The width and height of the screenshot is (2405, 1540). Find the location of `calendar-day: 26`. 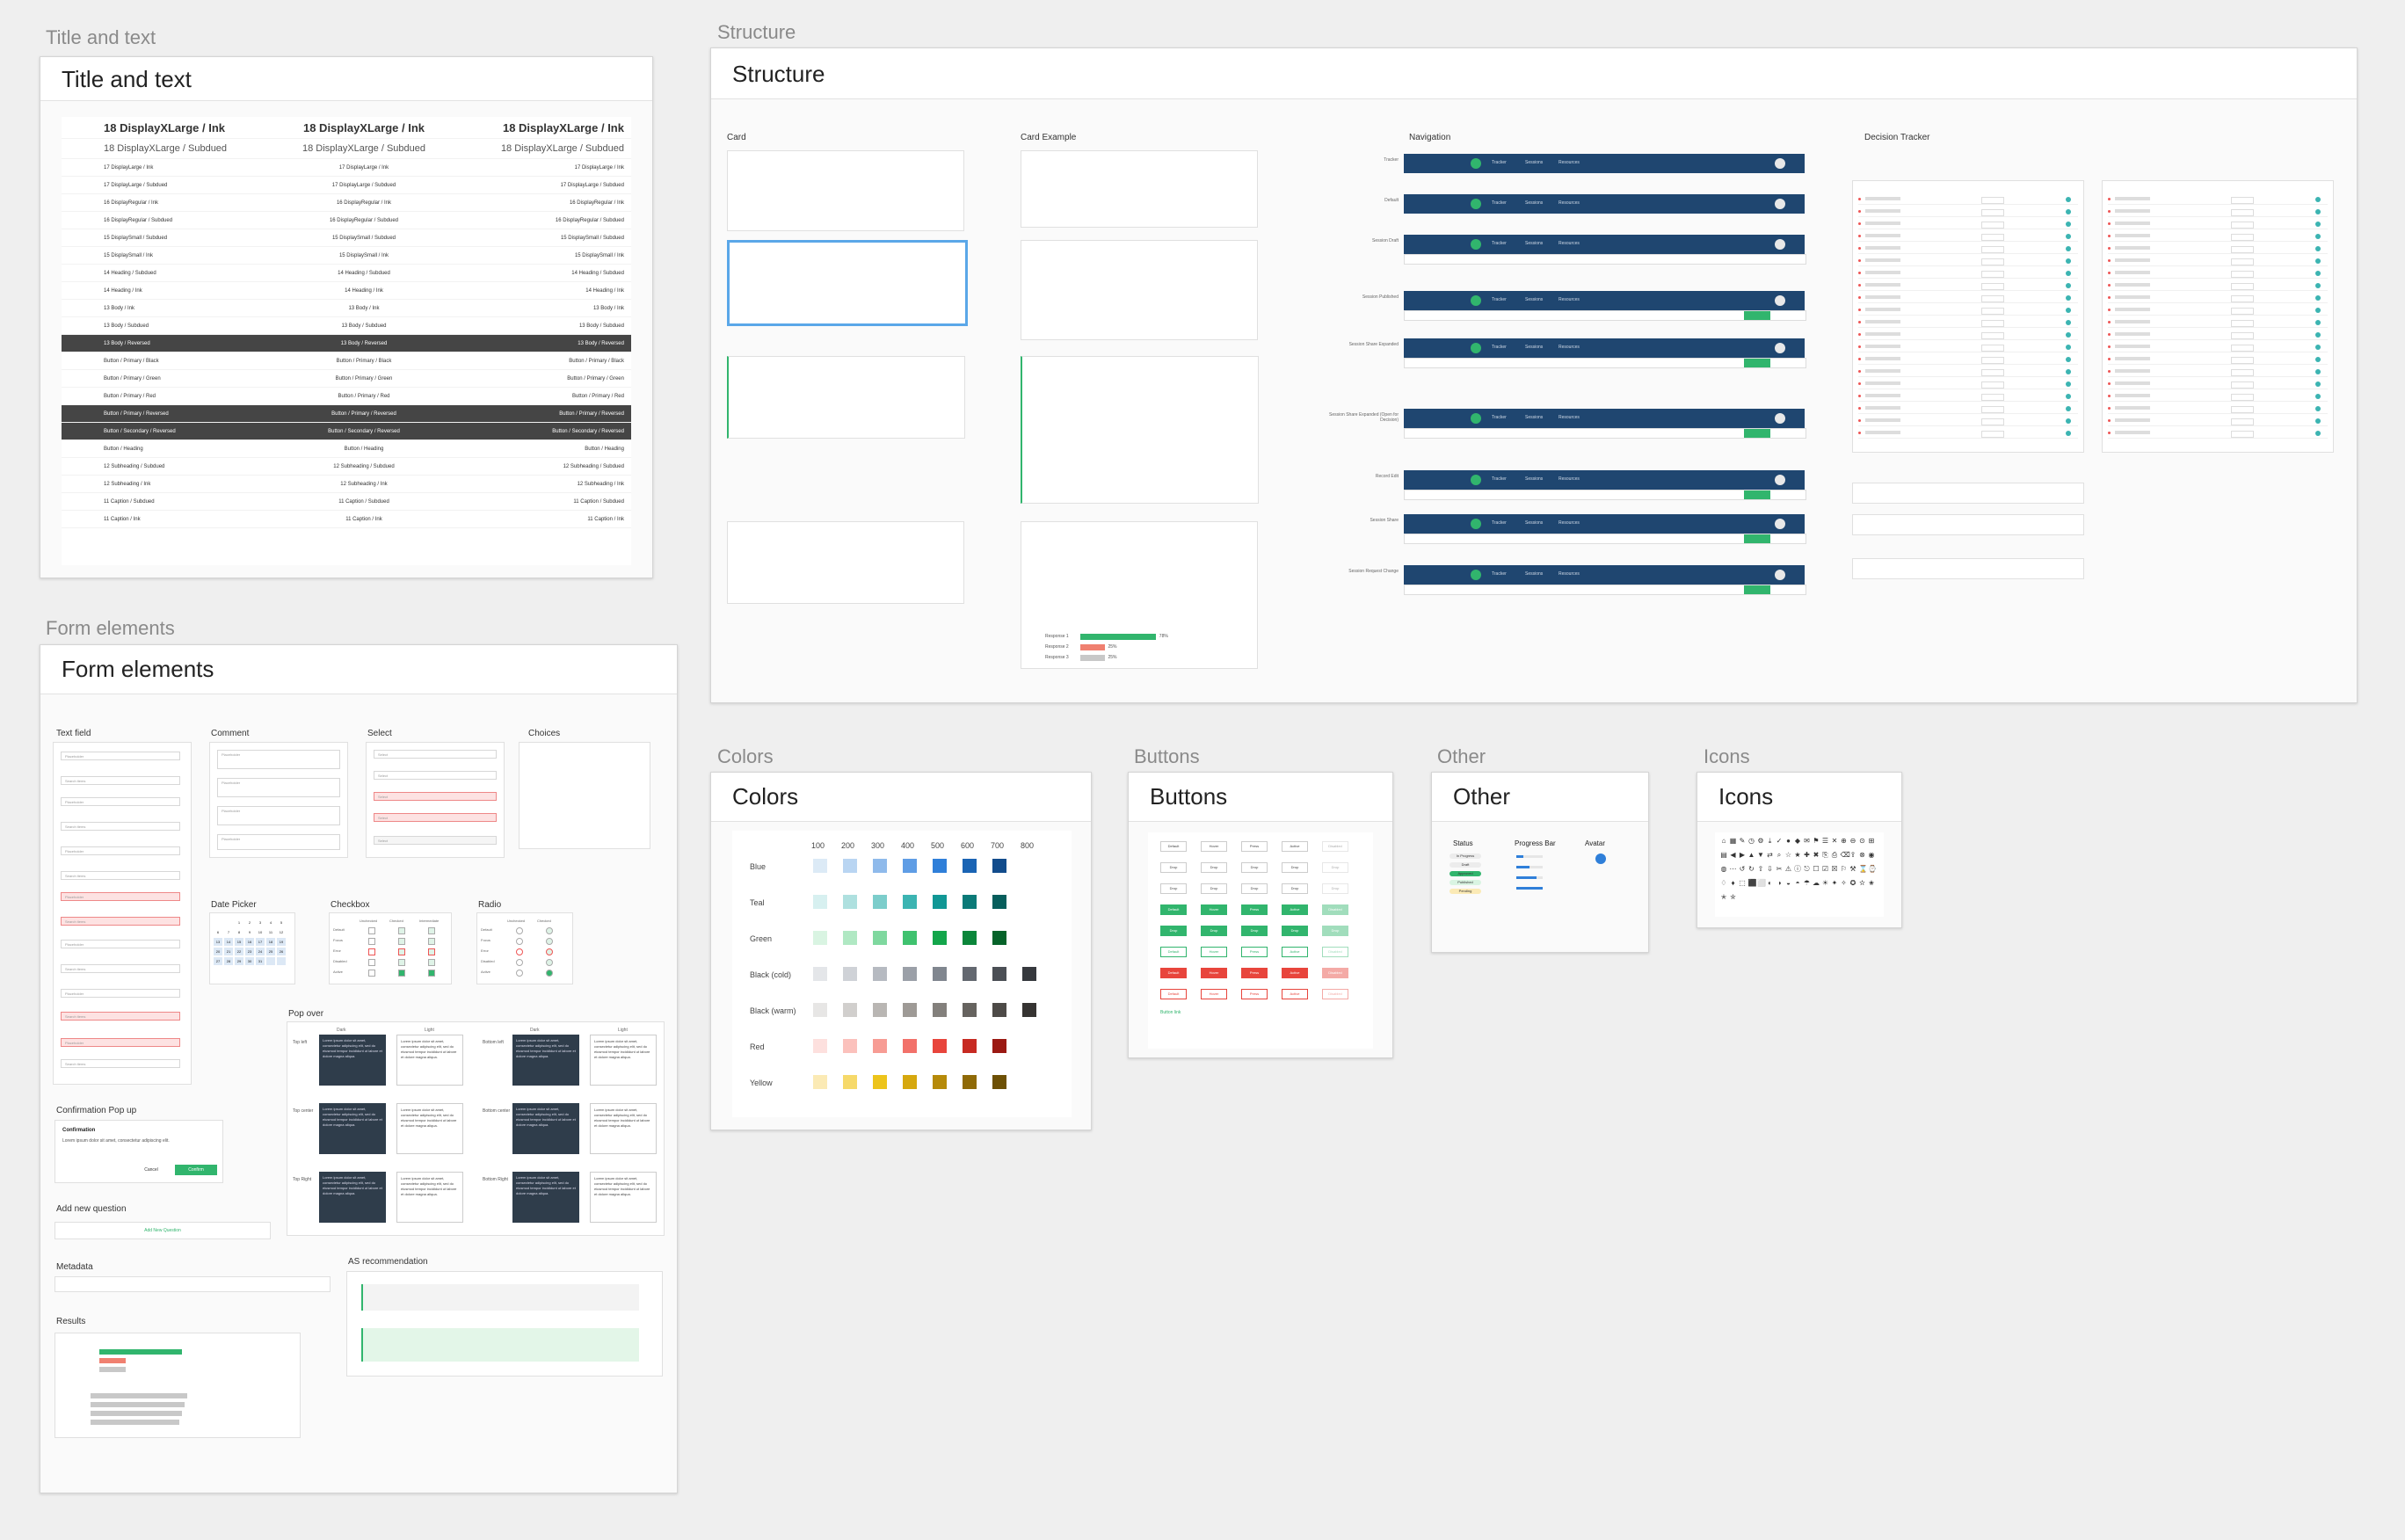

calendar-day: 26 is located at coordinates (281, 951).